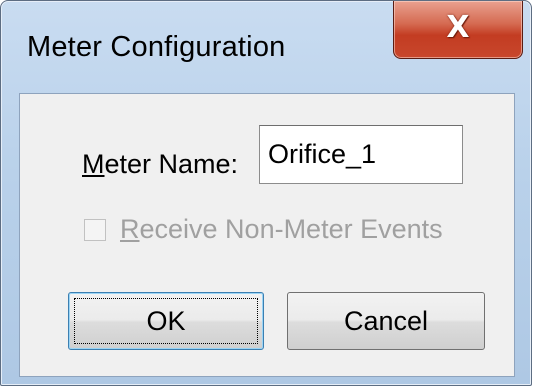 The width and height of the screenshot is (534, 388). I want to click on receive-events-accesskey: R, so click(130, 229).